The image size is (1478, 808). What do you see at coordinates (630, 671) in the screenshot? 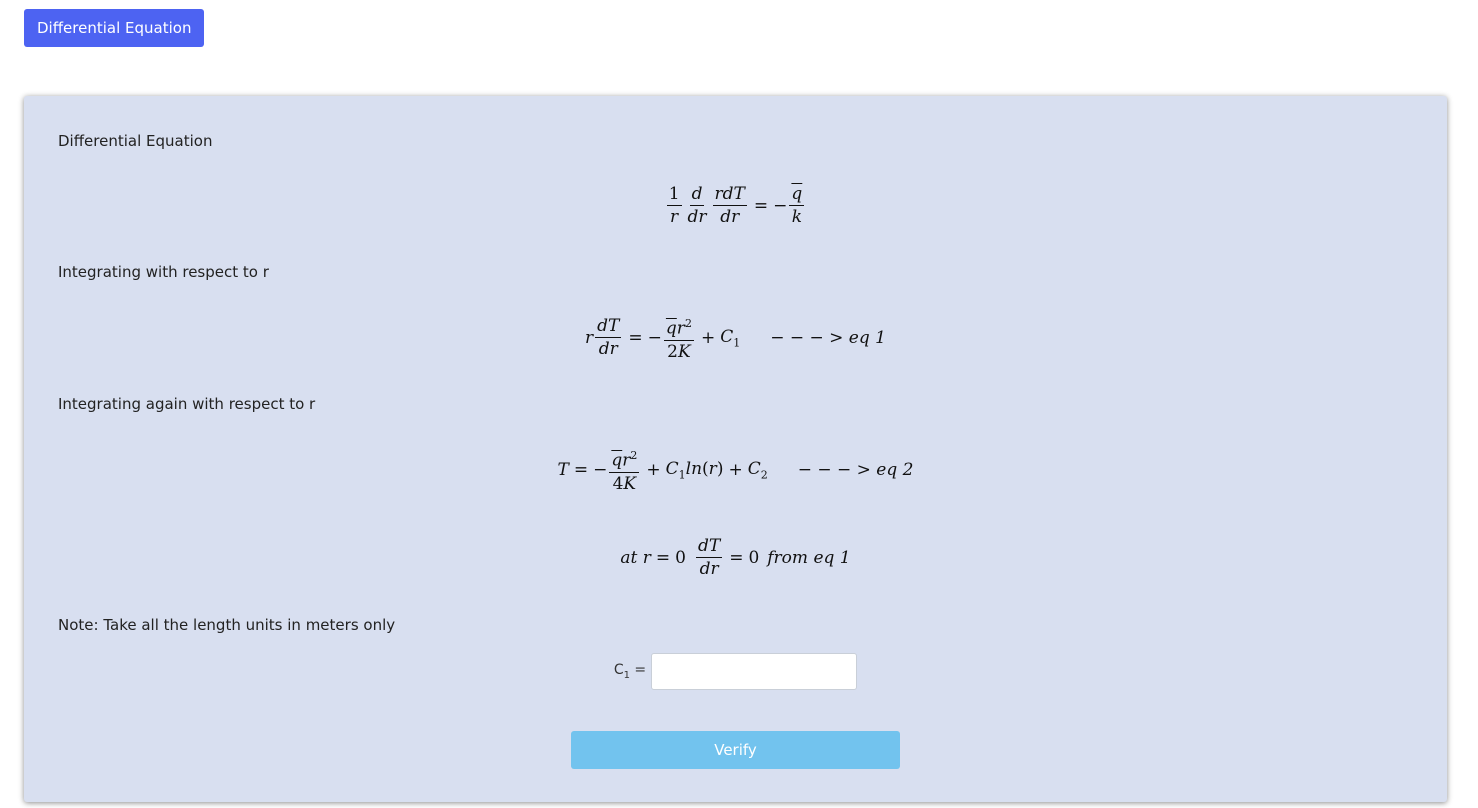
I see `c1-input-label: C1 =` at bounding box center [630, 671].